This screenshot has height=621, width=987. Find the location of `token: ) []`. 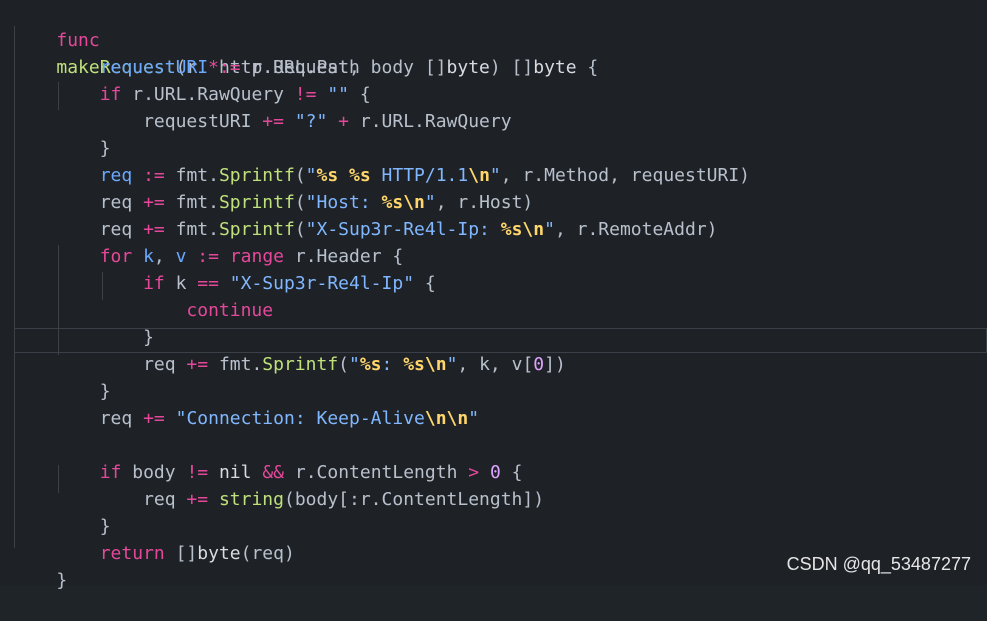

token: ) [] is located at coordinates (511, 67).